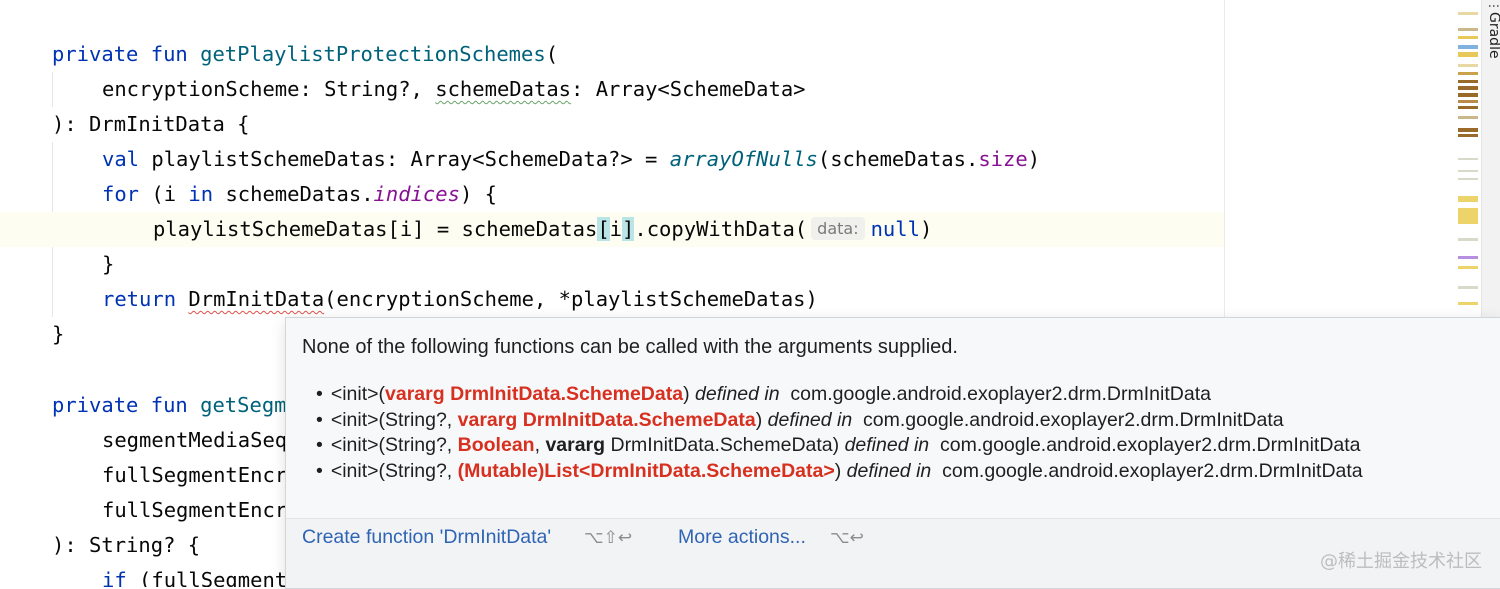 This screenshot has height=589, width=1500. Describe the element at coordinates (256, 299) in the screenshot. I see `error-highlight: DrmInitData` at that location.